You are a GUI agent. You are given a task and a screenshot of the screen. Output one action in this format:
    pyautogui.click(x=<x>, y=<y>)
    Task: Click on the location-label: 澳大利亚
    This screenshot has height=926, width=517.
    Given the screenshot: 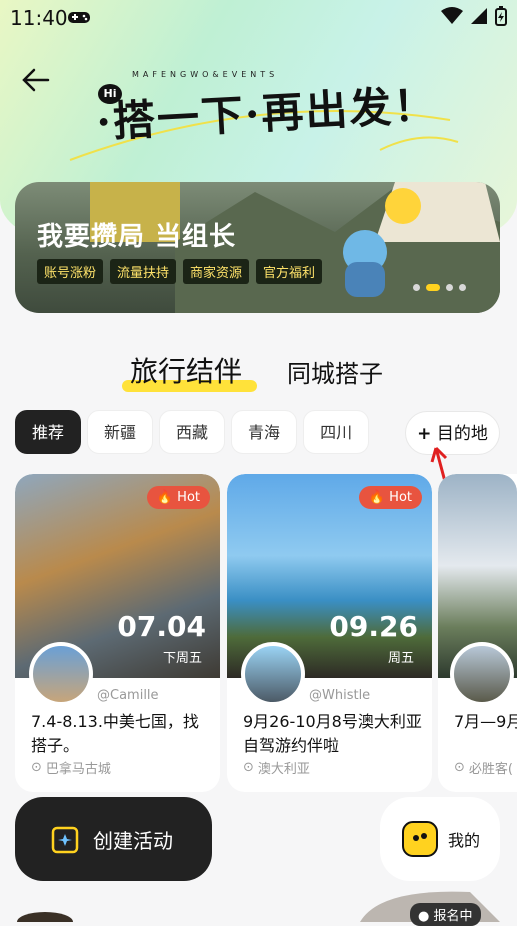 What is the action you would take?
    pyautogui.click(x=283, y=769)
    